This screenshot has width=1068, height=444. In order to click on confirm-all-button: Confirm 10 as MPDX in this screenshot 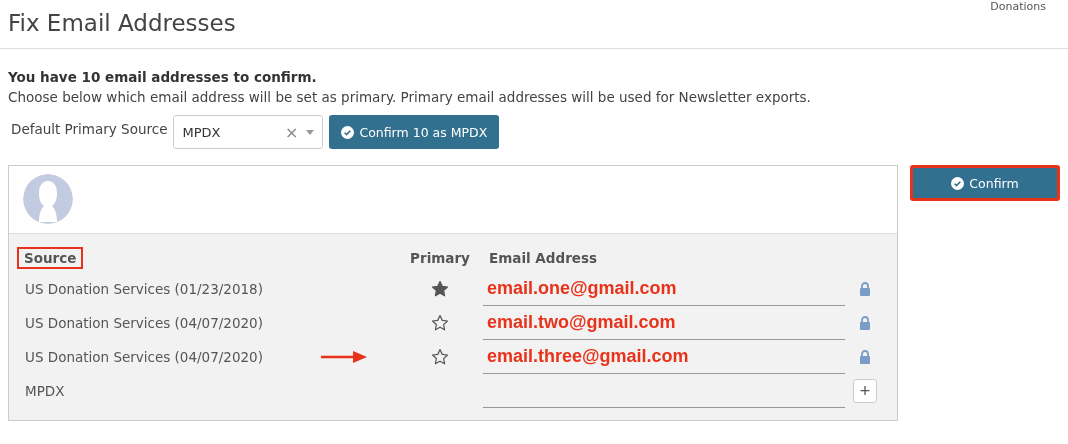, I will do `click(414, 132)`.